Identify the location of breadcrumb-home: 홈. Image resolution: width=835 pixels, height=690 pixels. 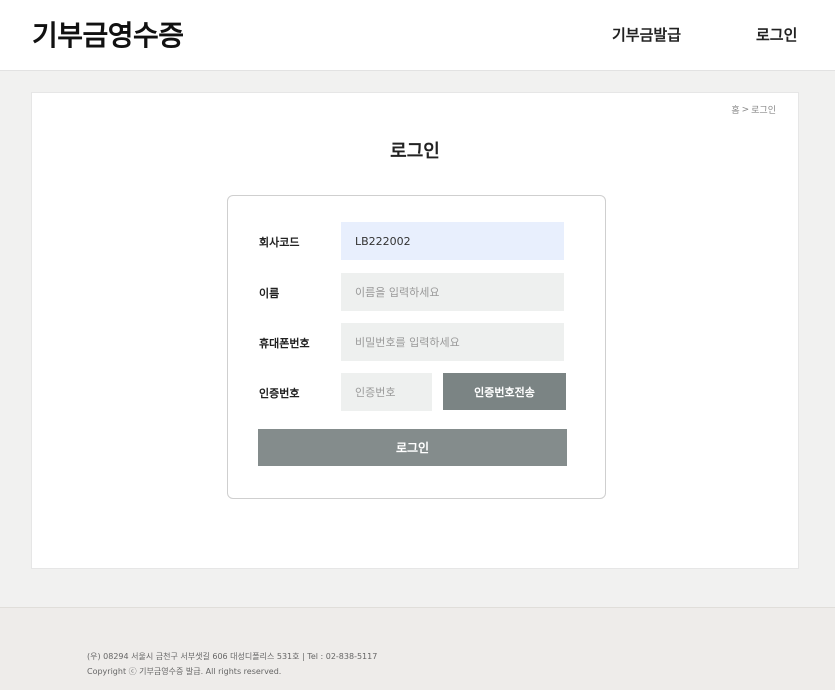
(735, 109).